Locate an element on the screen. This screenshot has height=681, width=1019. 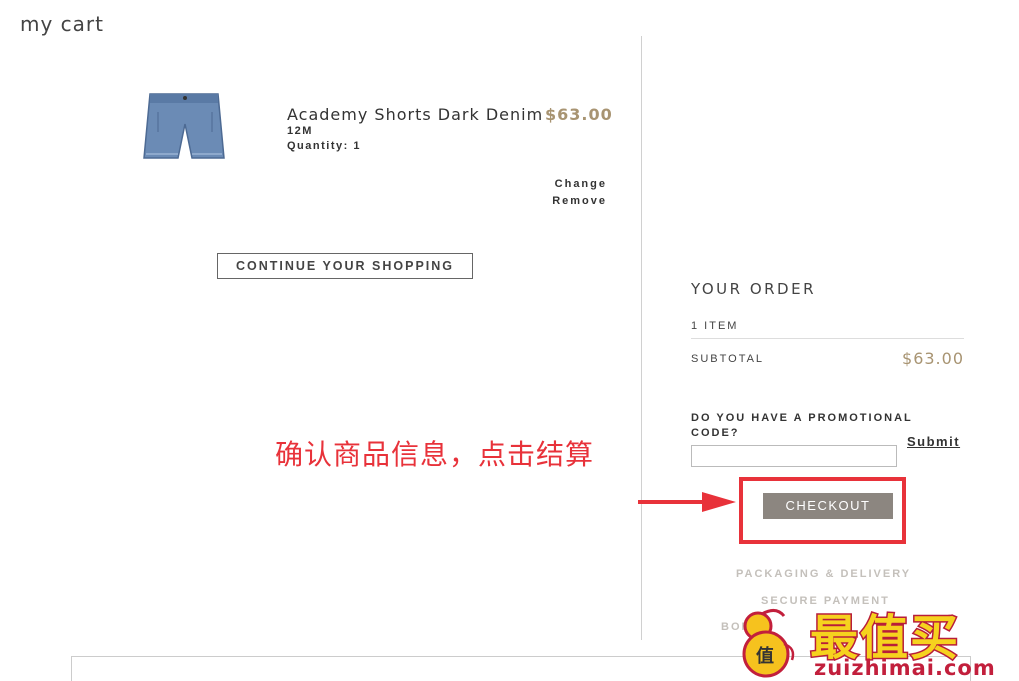
denim-shorts-image is located at coordinates (184, 126).